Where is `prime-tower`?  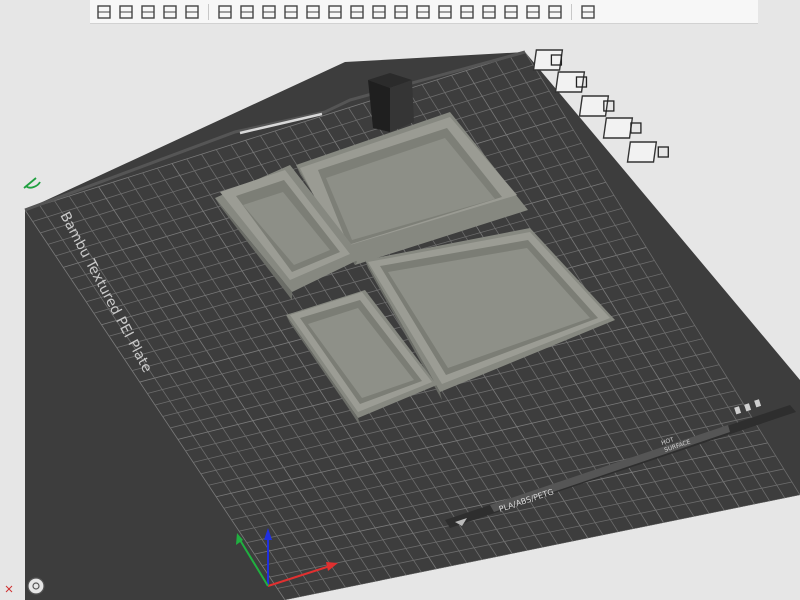 prime-tower is located at coordinates (391, 102).